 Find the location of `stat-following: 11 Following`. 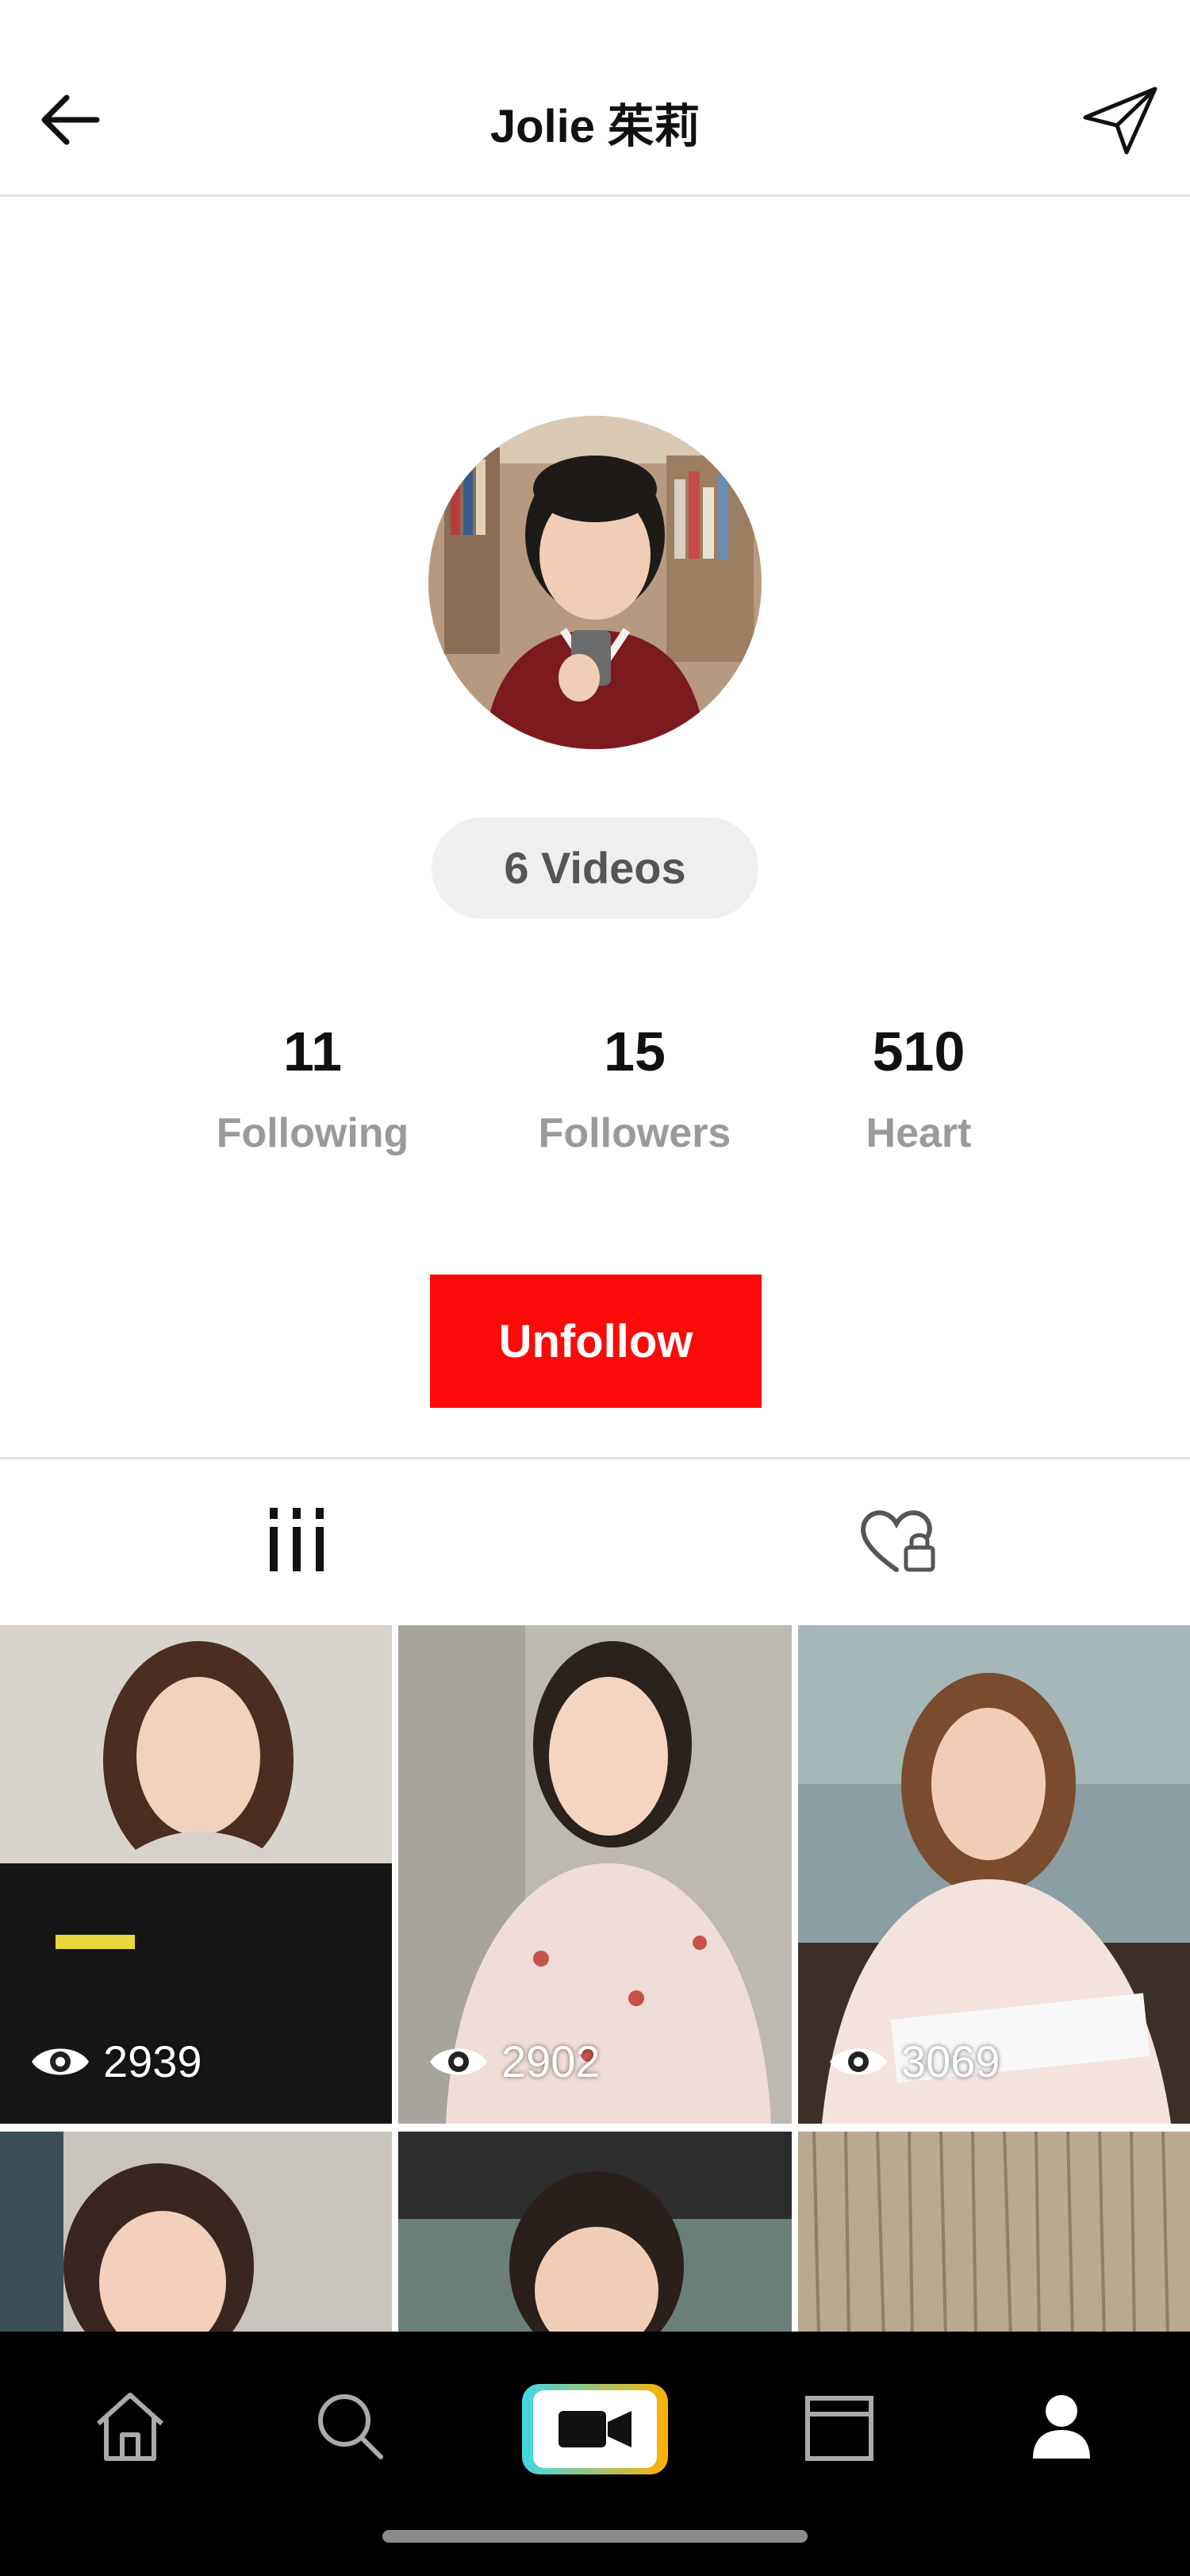

stat-following: 11 Following is located at coordinates (313, 1086).